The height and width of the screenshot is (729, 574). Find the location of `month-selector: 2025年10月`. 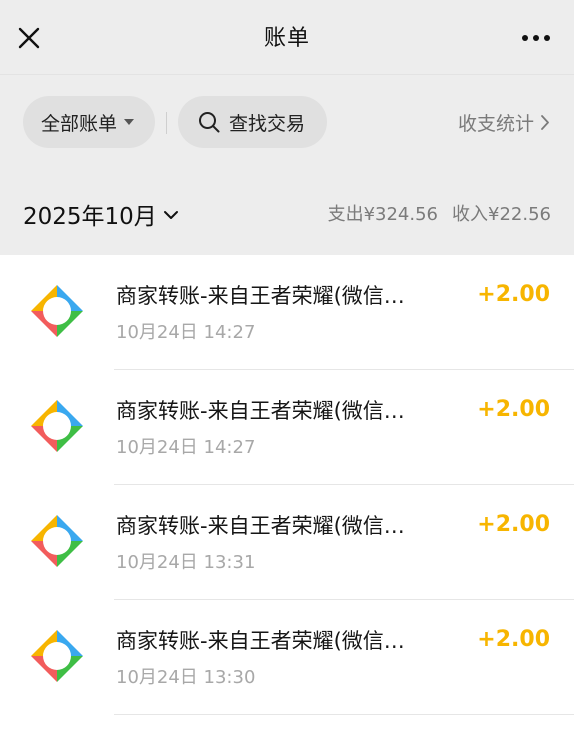

month-selector: 2025年10月 is located at coordinates (101, 214).